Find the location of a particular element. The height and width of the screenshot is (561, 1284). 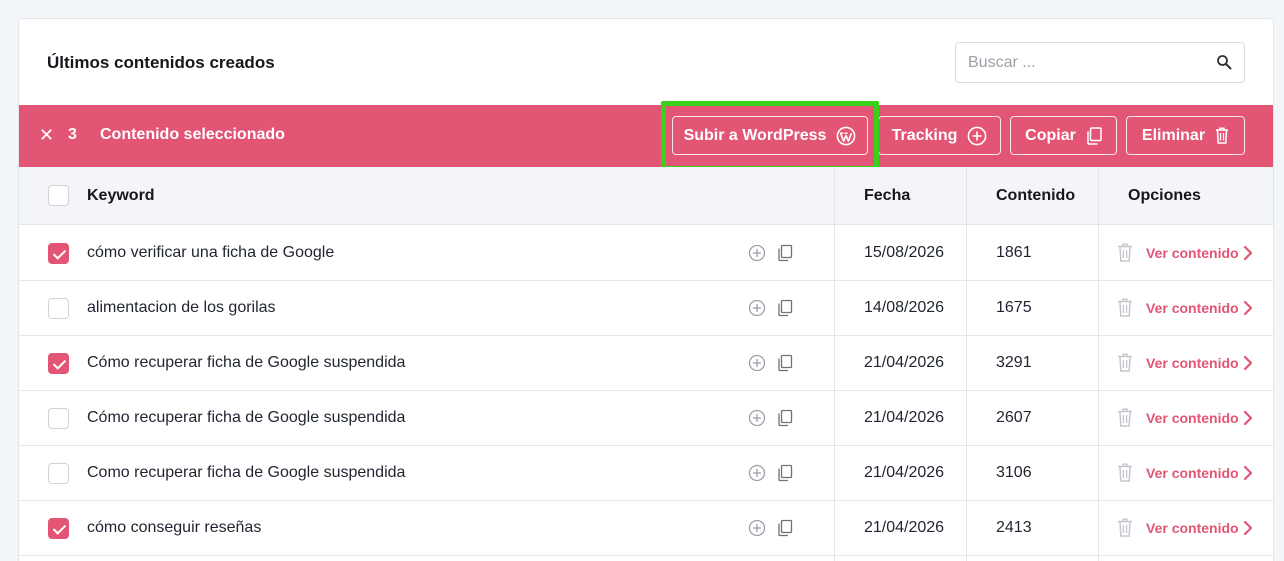

selection-label: Contenido seleccionado is located at coordinates (192, 134).